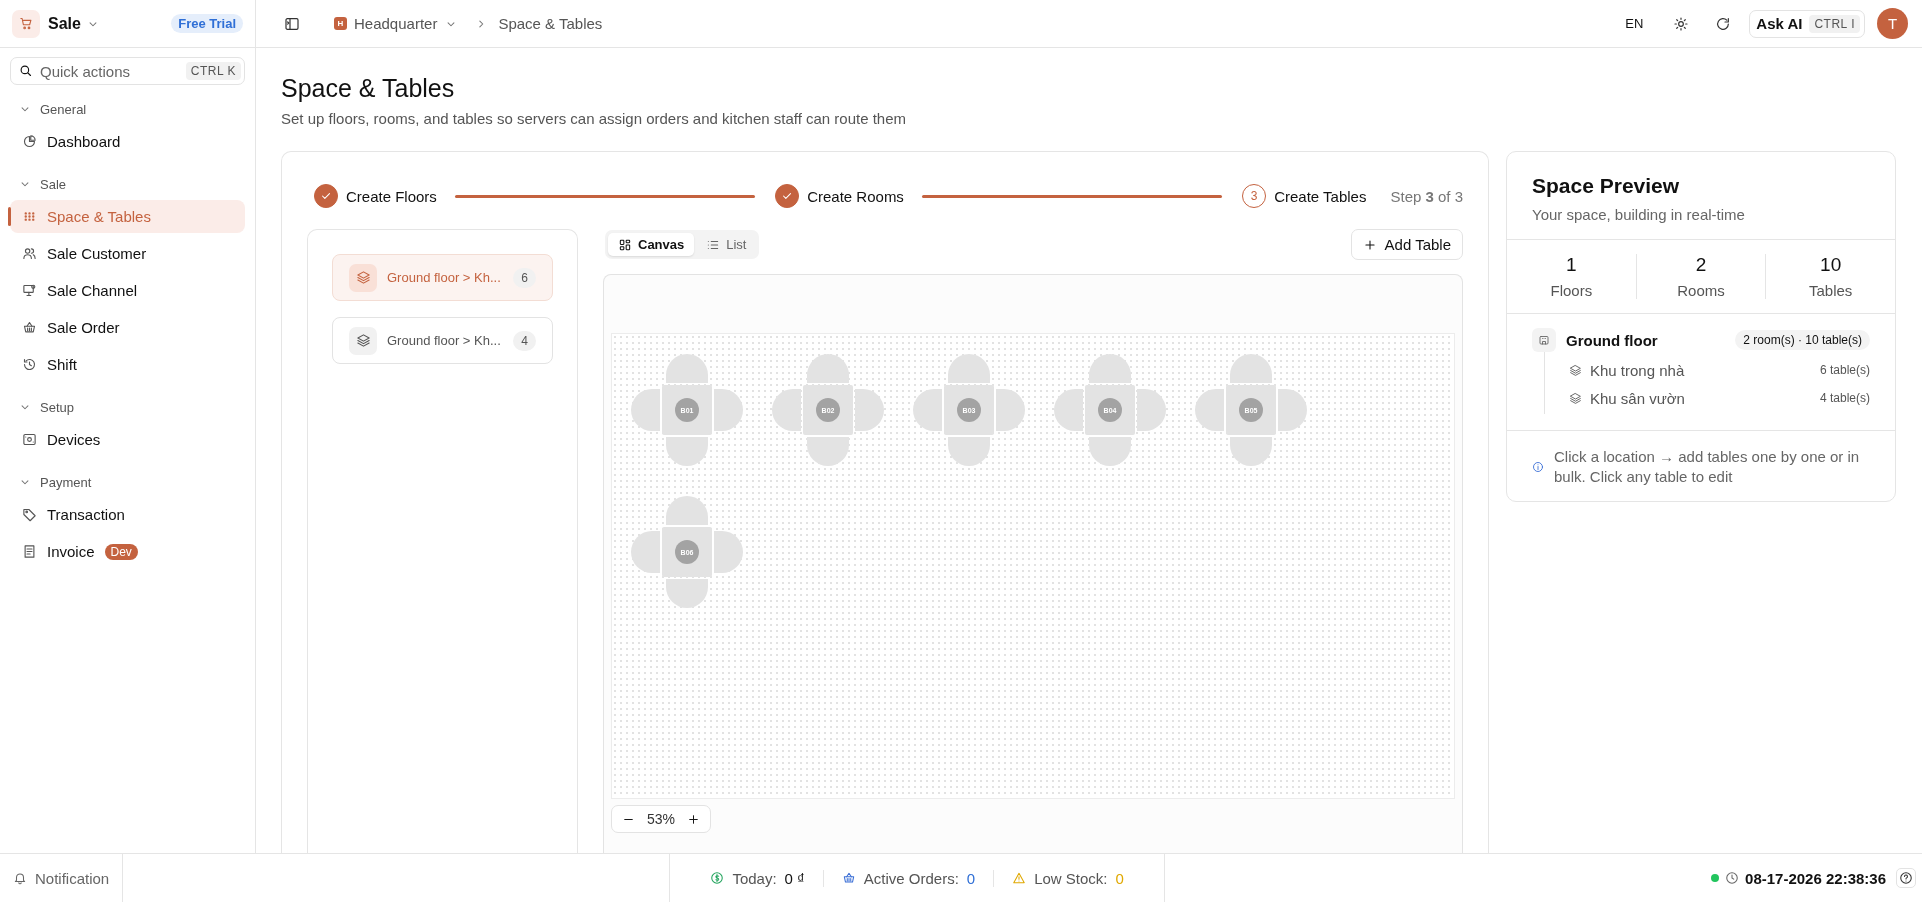 The width and height of the screenshot is (1922, 902). Describe the element at coordinates (1606, 186) in the screenshot. I see `card-title: Space Preview` at that location.